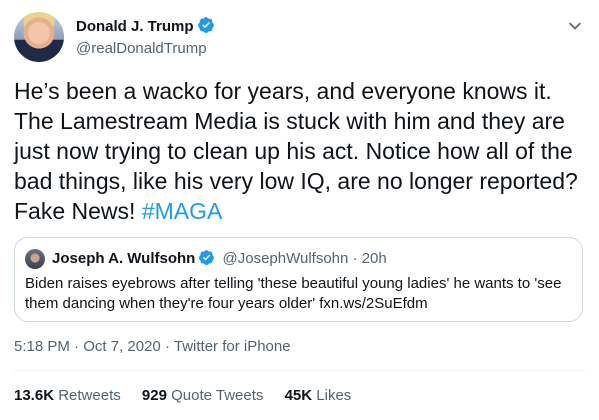 This screenshot has height=420, width=599. Describe the element at coordinates (374, 258) in the screenshot. I see `quoted-time: 20h` at that location.